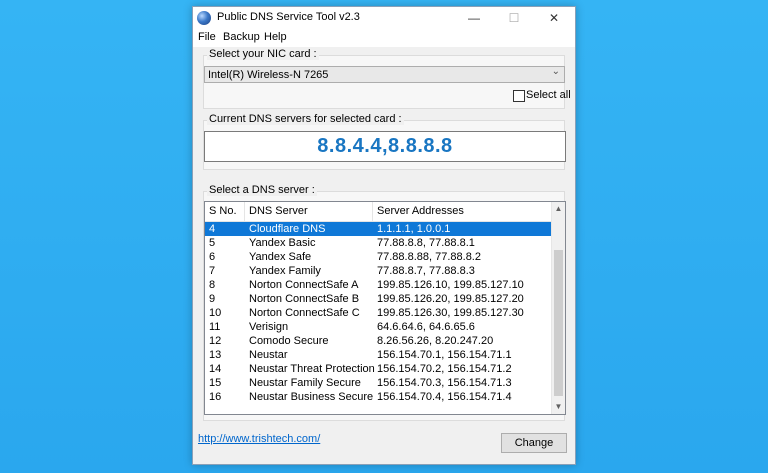 The image size is (768, 473). What do you see at coordinates (215, 369) in the screenshot?
I see `cell-sno: 14` at bounding box center [215, 369].